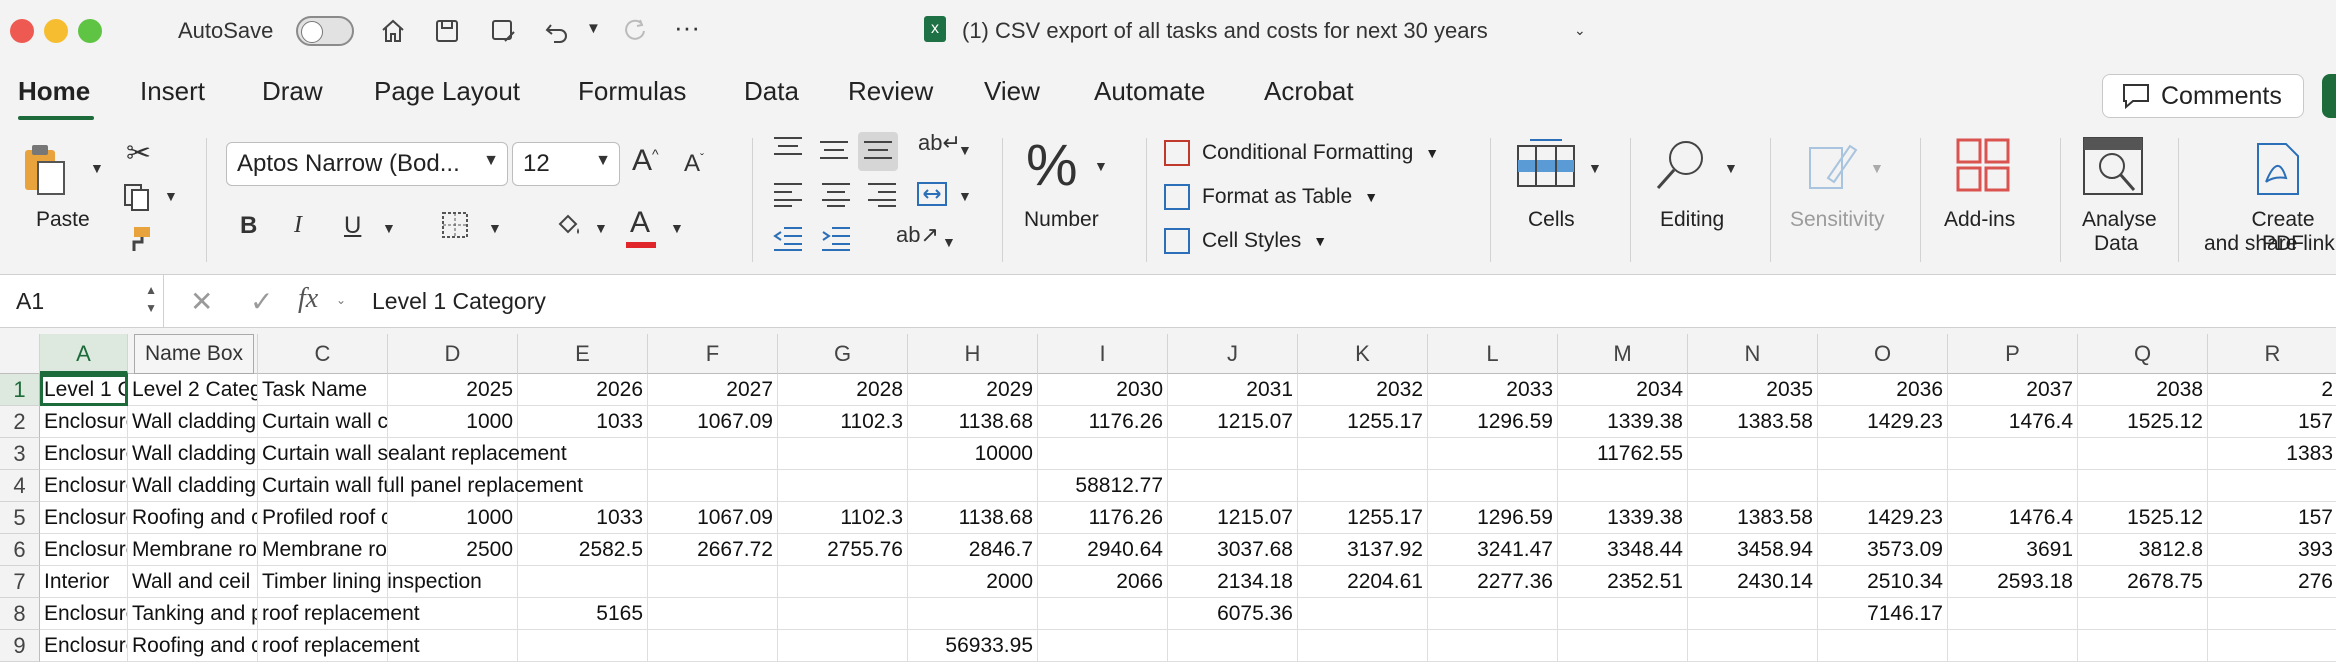  What do you see at coordinates (1363, 354) in the screenshot?
I see `column-header-k: K` at bounding box center [1363, 354].